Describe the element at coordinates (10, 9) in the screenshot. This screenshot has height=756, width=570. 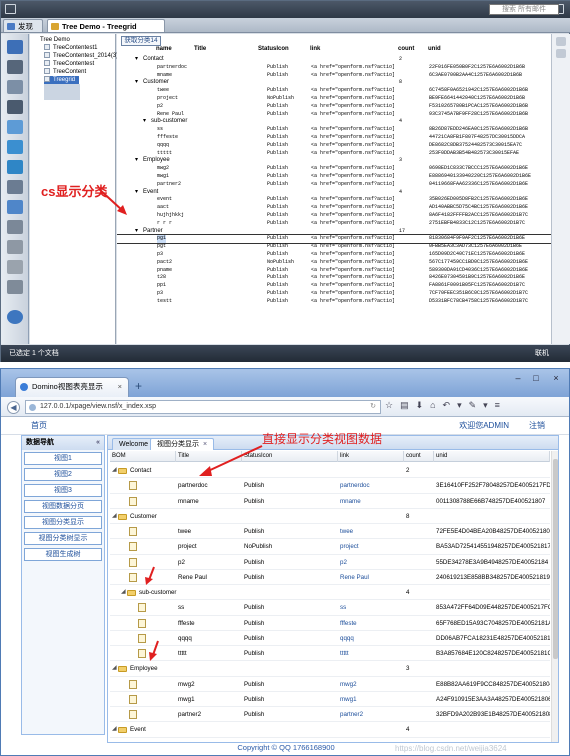
I see `window-menu-icon` at that location.